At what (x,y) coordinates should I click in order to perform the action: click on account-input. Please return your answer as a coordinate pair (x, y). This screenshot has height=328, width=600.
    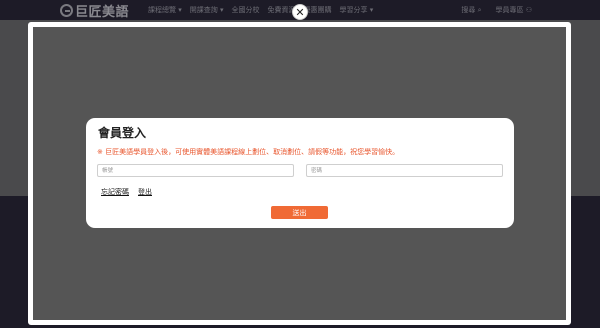
    Looking at the image, I should click on (195, 170).